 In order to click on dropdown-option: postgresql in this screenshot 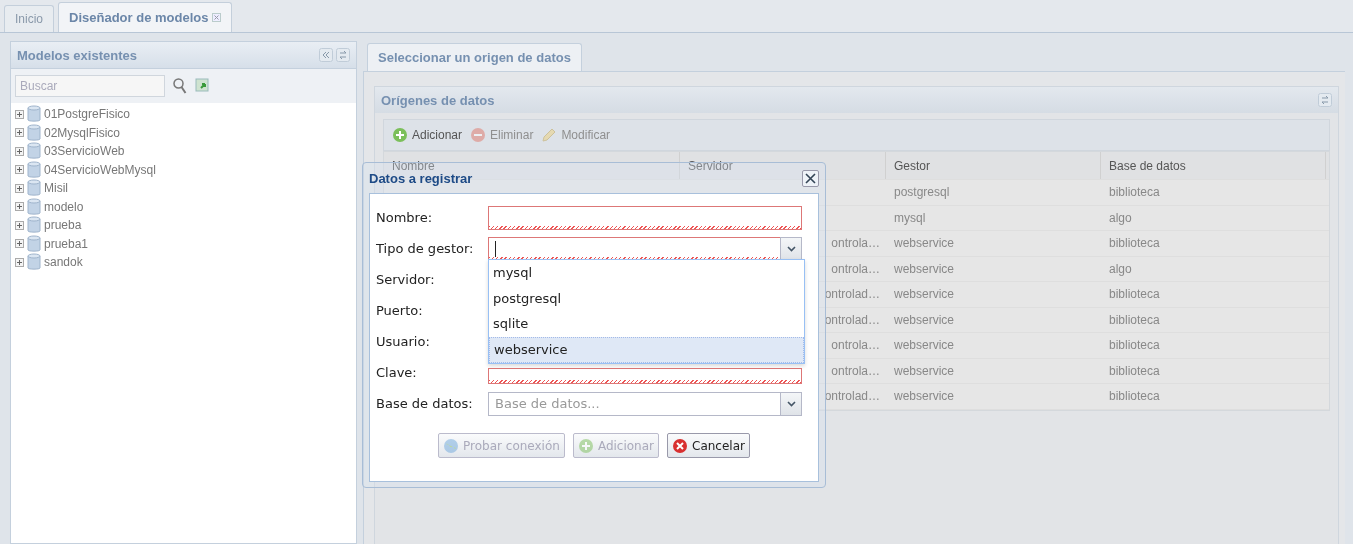, I will do `click(646, 298)`.